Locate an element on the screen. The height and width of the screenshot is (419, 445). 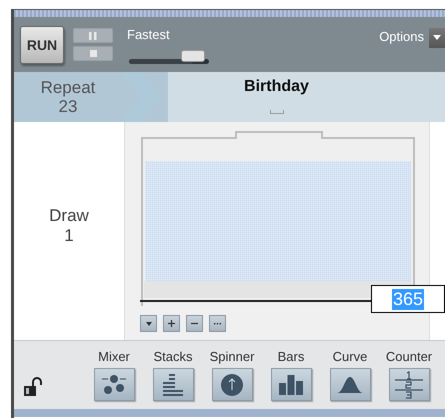
pause-icon is located at coordinates (93, 36).